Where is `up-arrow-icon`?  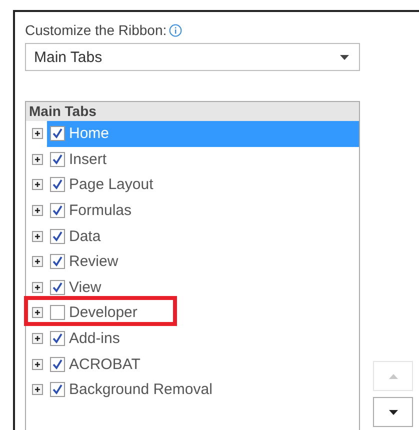
up-arrow-icon is located at coordinates (393, 376).